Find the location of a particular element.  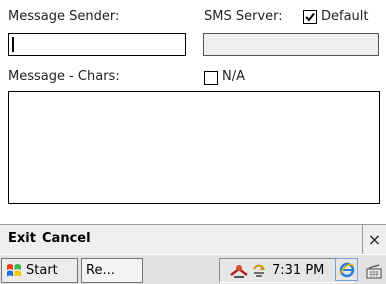

sync-icon is located at coordinates (259, 270).